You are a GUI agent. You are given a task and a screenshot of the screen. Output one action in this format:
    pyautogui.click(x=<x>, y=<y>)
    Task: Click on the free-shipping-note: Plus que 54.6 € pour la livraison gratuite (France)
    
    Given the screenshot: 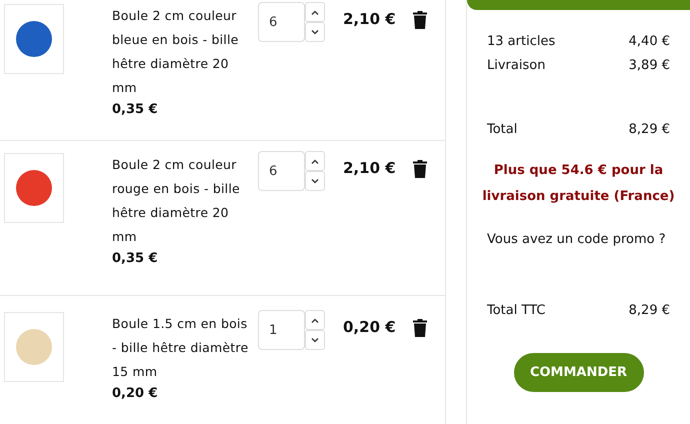 What is the action you would take?
    pyautogui.click(x=578, y=184)
    